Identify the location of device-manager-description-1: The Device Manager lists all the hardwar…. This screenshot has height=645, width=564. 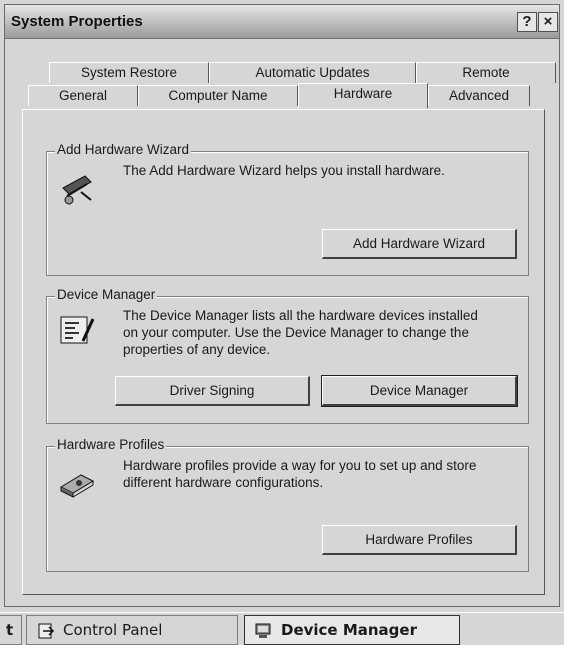
(300, 315).